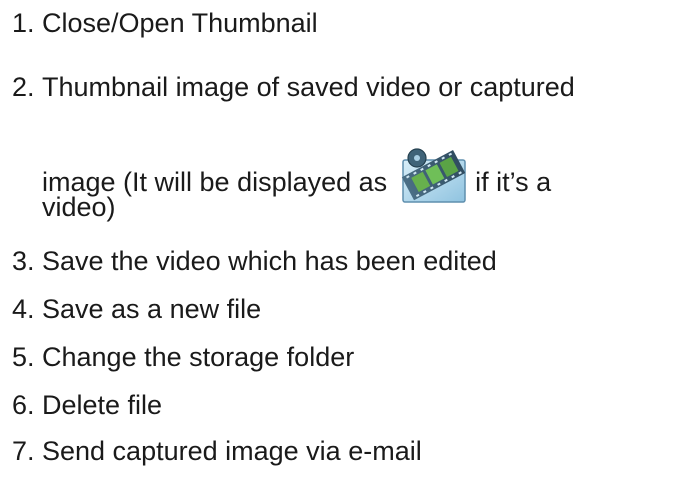 The width and height of the screenshot is (686, 480). What do you see at coordinates (297, 181) in the screenshot?
I see `list-item-2-continuation: image (It will be displayed as if it’s a` at bounding box center [297, 181].